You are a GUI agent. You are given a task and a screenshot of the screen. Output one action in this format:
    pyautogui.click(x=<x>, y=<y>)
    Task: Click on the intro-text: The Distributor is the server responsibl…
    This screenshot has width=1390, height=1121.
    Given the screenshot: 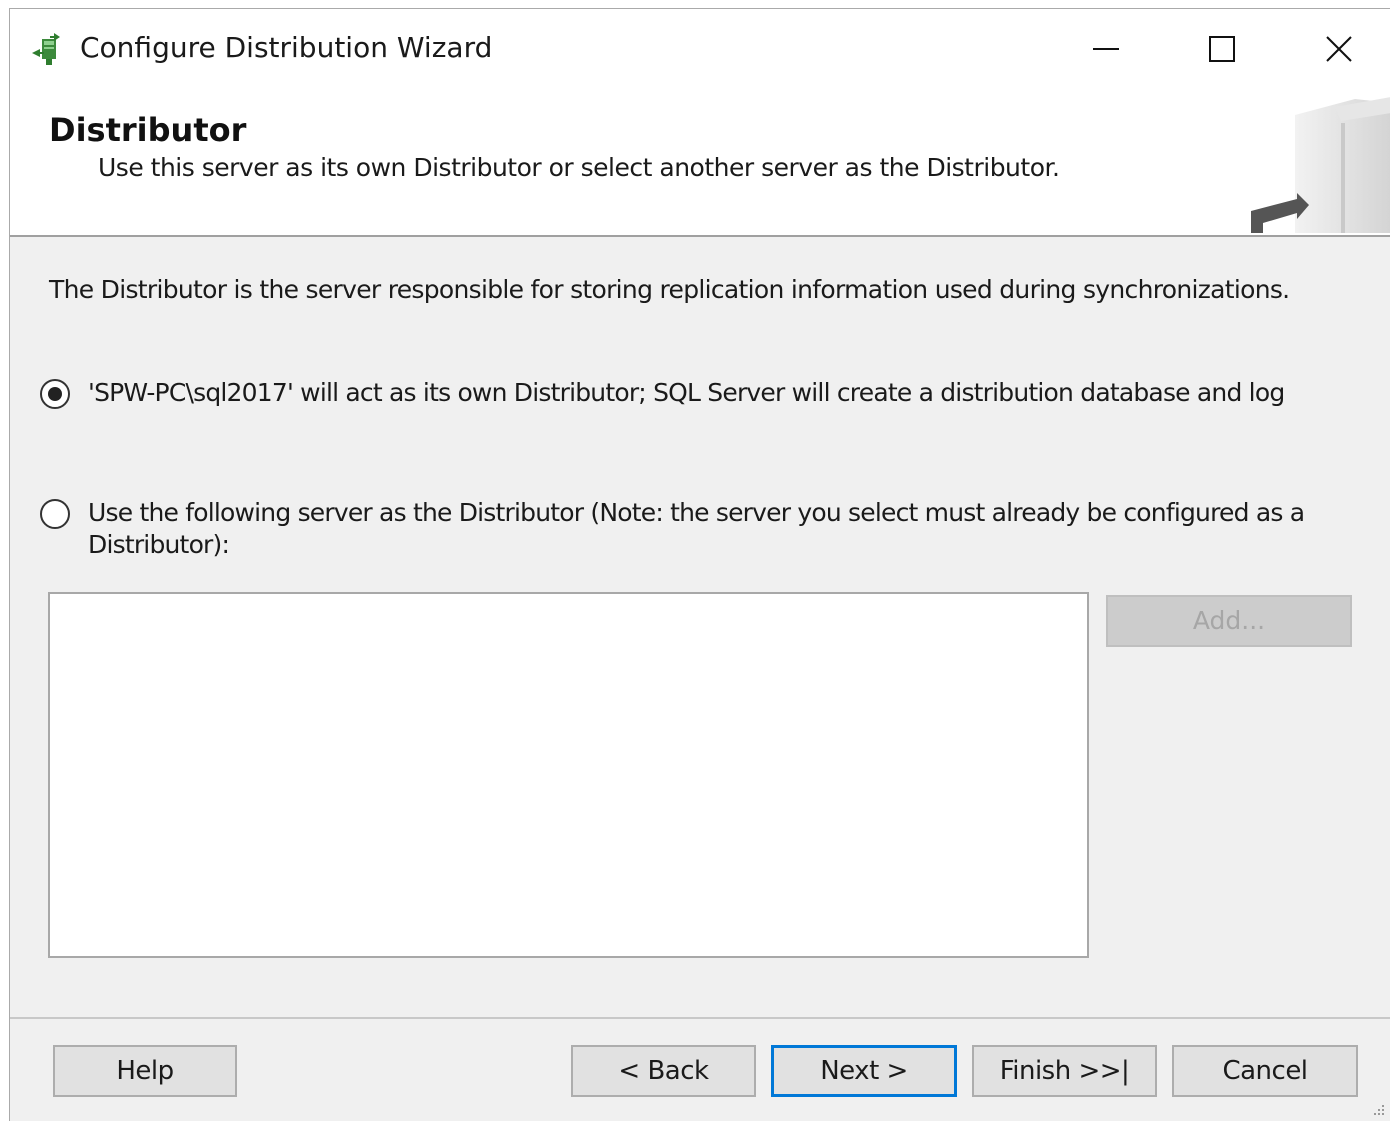 What is the action you would take?
    pyautogui.click(x=669, y=289)
    